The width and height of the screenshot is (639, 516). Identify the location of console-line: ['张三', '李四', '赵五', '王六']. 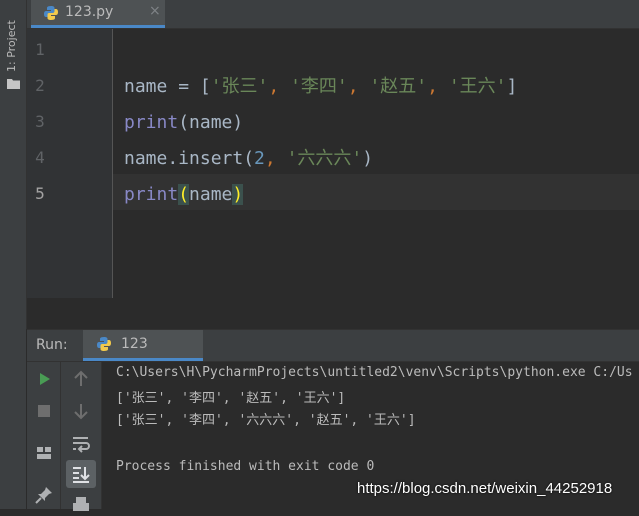
(231, 398).